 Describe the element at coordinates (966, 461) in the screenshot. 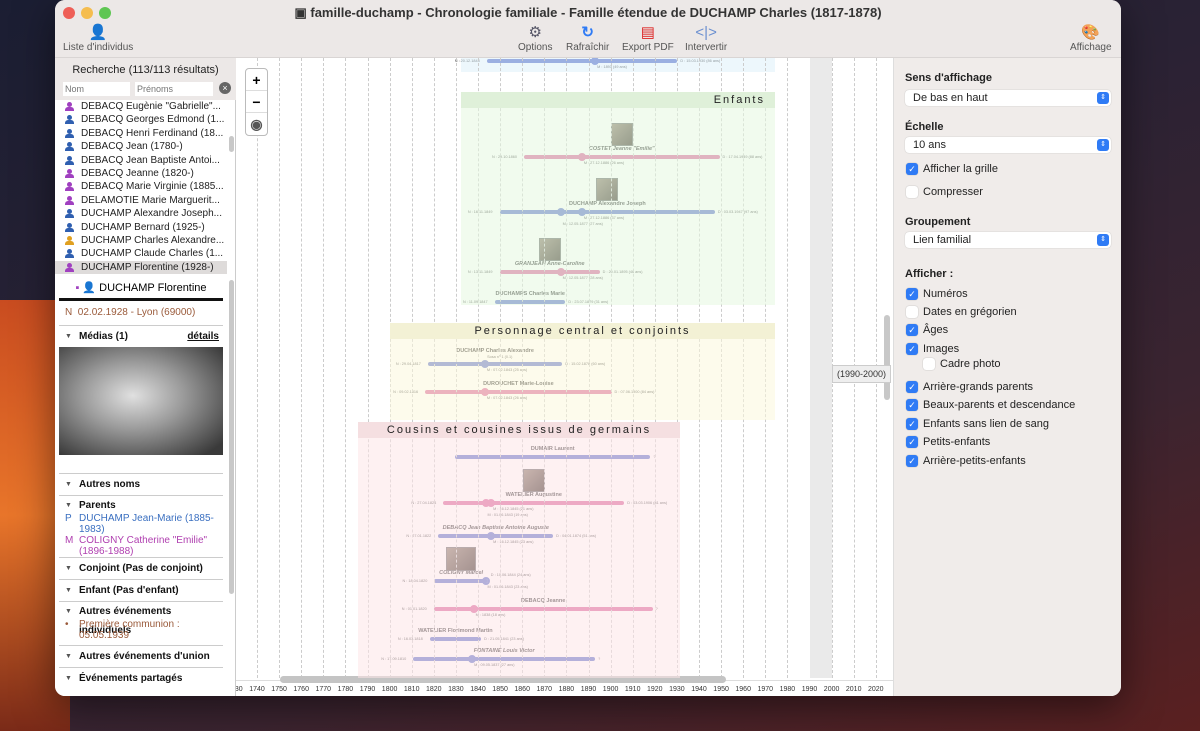

I see `show-option-checkbox: ✓ Arrière-petits-enfants` at that location.